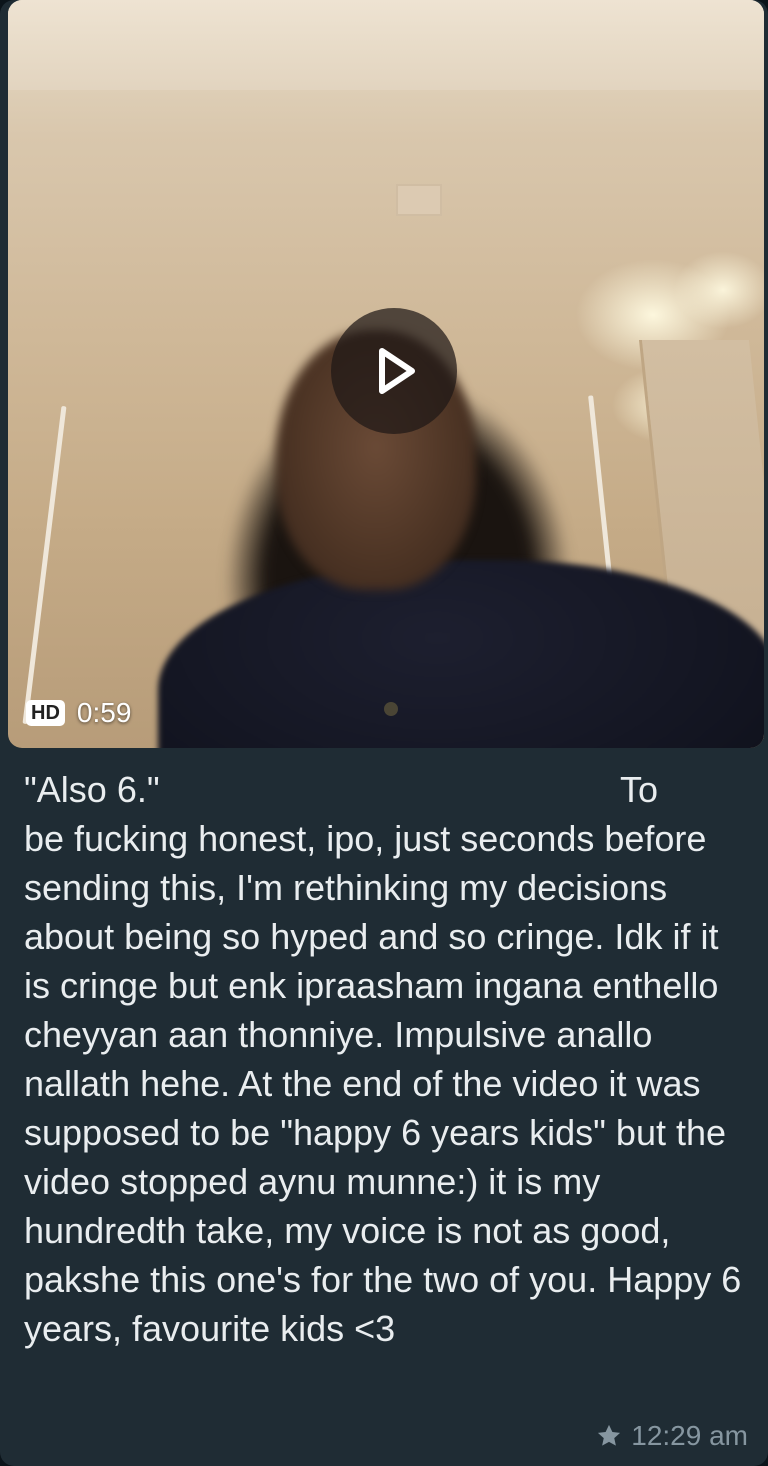 The height and width of the screenshot is (1466, 768). Describe the element at coordinates (92, 789) in the screenshot. I see `caption-quote: "Also 6."` at that location.